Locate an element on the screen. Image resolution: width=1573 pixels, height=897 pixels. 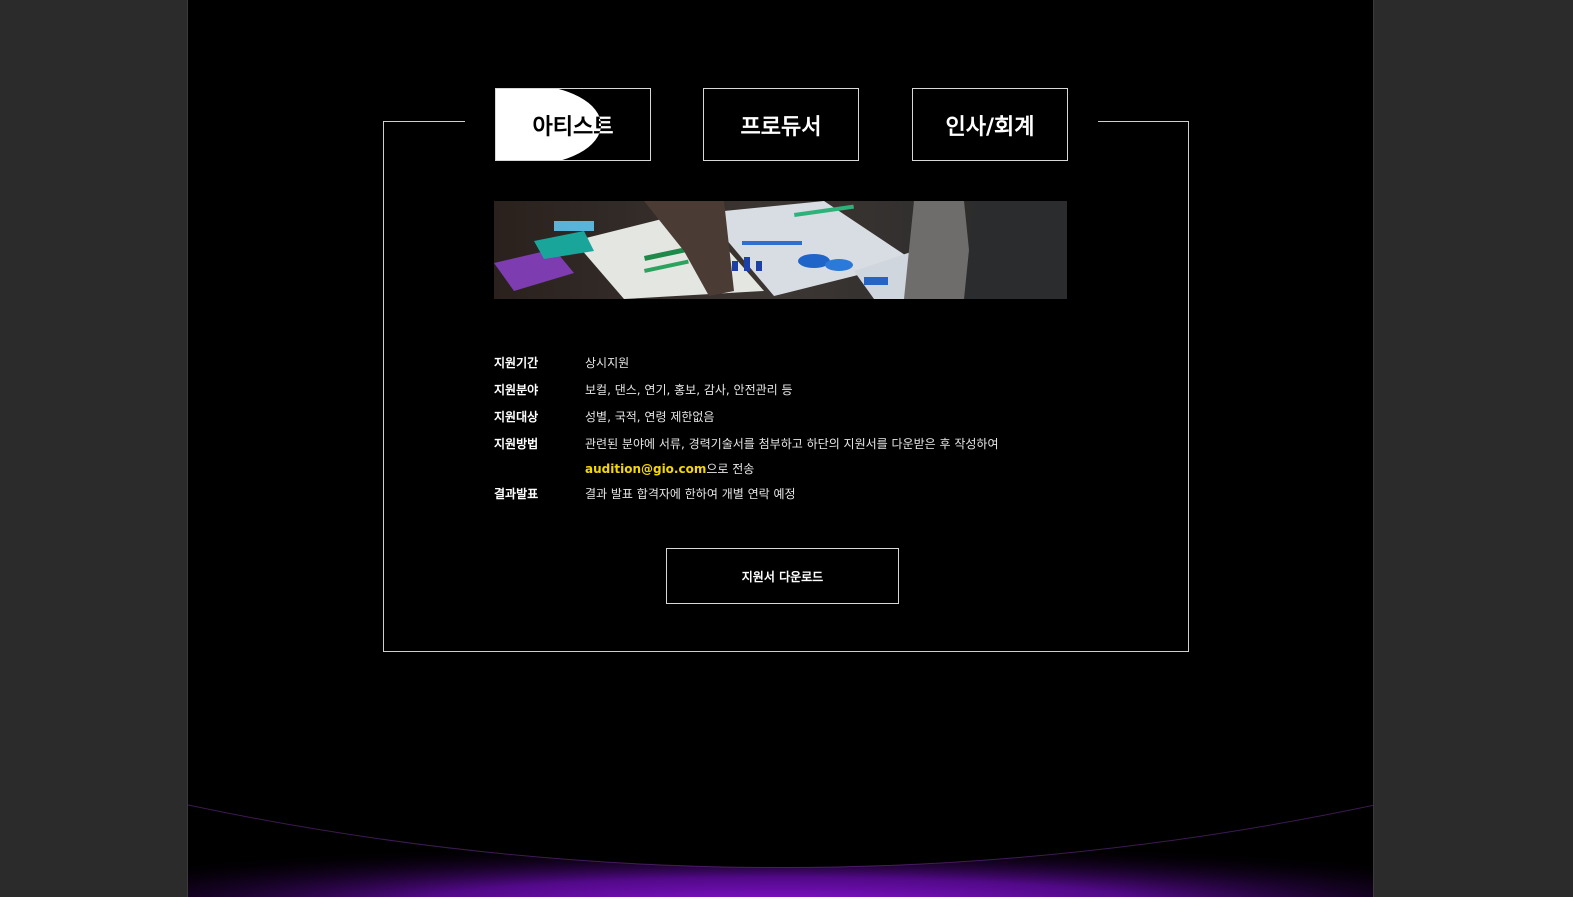
field-value: 보컬, 댄스, 연기, 홍보, 감사, 안전관리 등 is located at coordinates (689, 390).